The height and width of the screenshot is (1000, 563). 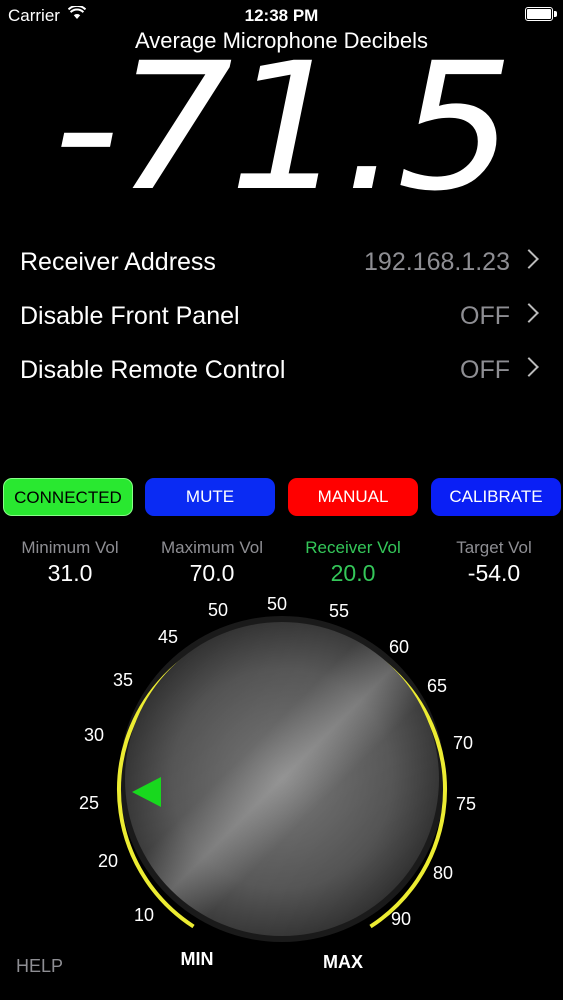 I want to click on dial-max-label: MAX, so click(x=343, y=962).